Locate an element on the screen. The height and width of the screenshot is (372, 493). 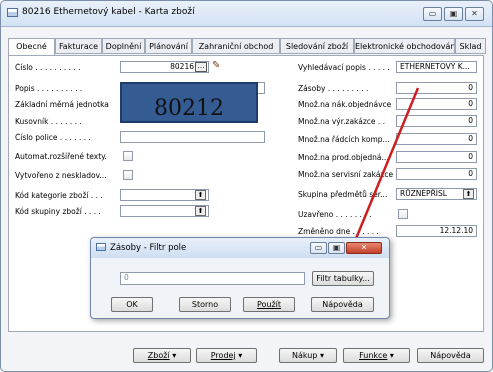
help-button: Nápověda is located at coordinates (450, 355).